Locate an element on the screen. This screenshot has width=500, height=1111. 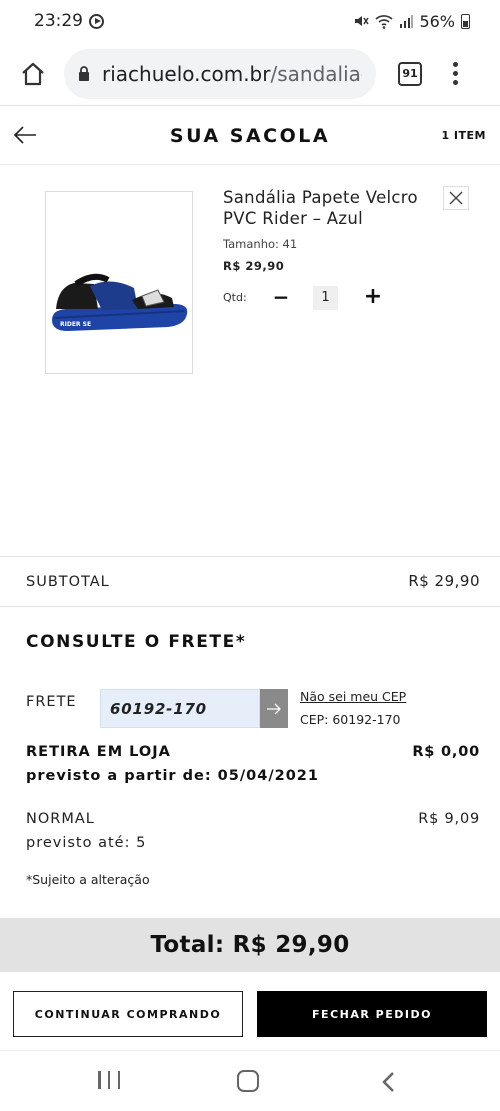
page-title: SUA SACOLA is located at coordinates (250, 135).